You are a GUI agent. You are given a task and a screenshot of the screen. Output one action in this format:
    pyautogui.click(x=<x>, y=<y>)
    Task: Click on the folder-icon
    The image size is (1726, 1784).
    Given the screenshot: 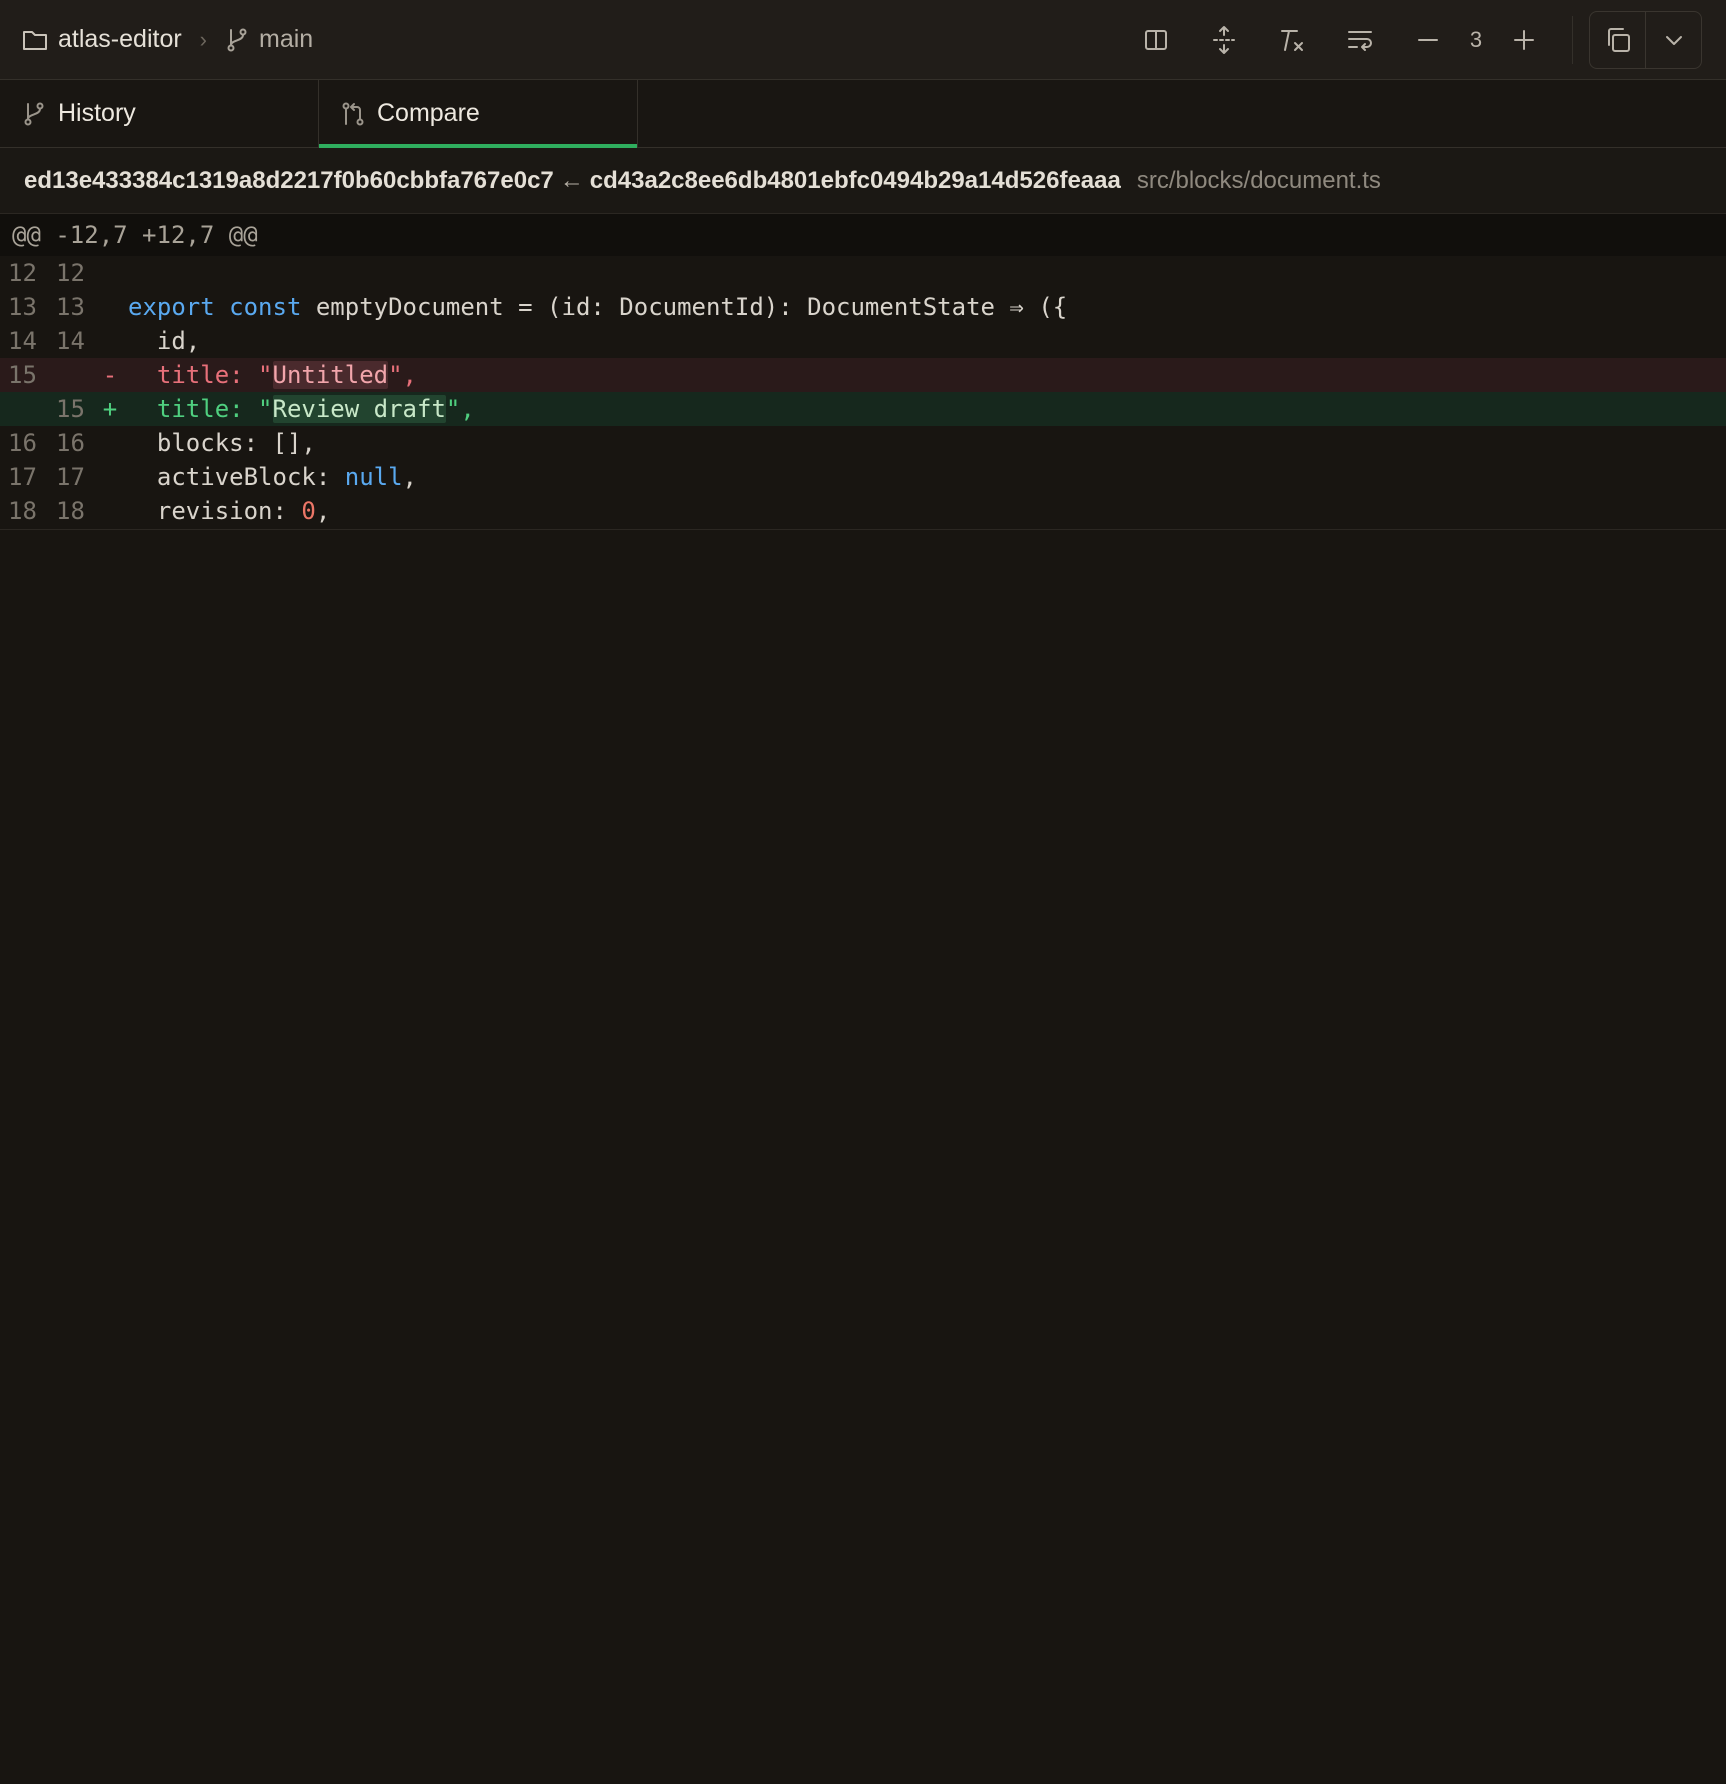 What is the action you would take?
    pyautogui.click(x=35, y=40)
    